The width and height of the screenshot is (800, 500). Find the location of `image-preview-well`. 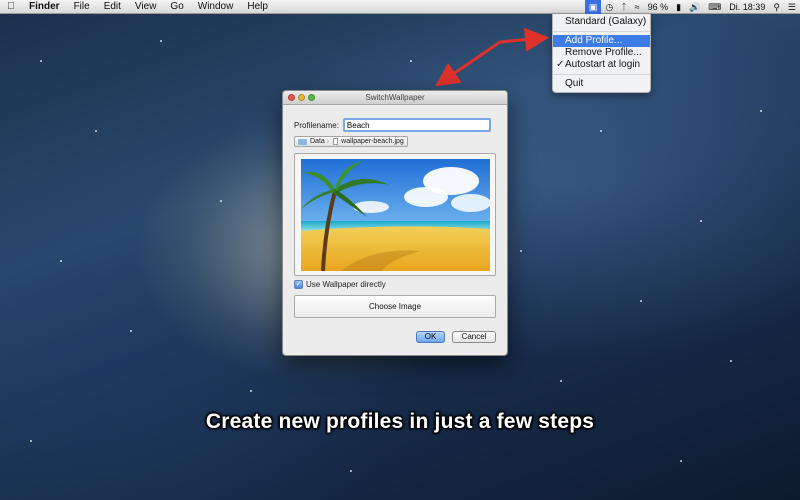

image-preview-well is located at coordinates (395, 214).